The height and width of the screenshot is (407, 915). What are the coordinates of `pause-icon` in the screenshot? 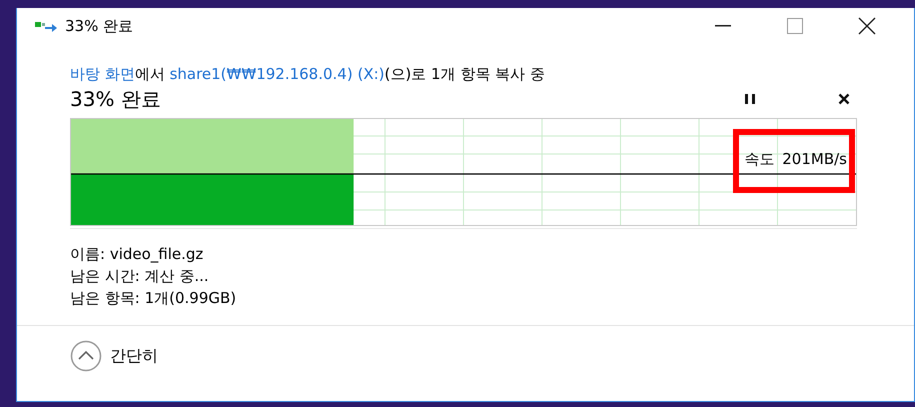 It's located at (750, 99).